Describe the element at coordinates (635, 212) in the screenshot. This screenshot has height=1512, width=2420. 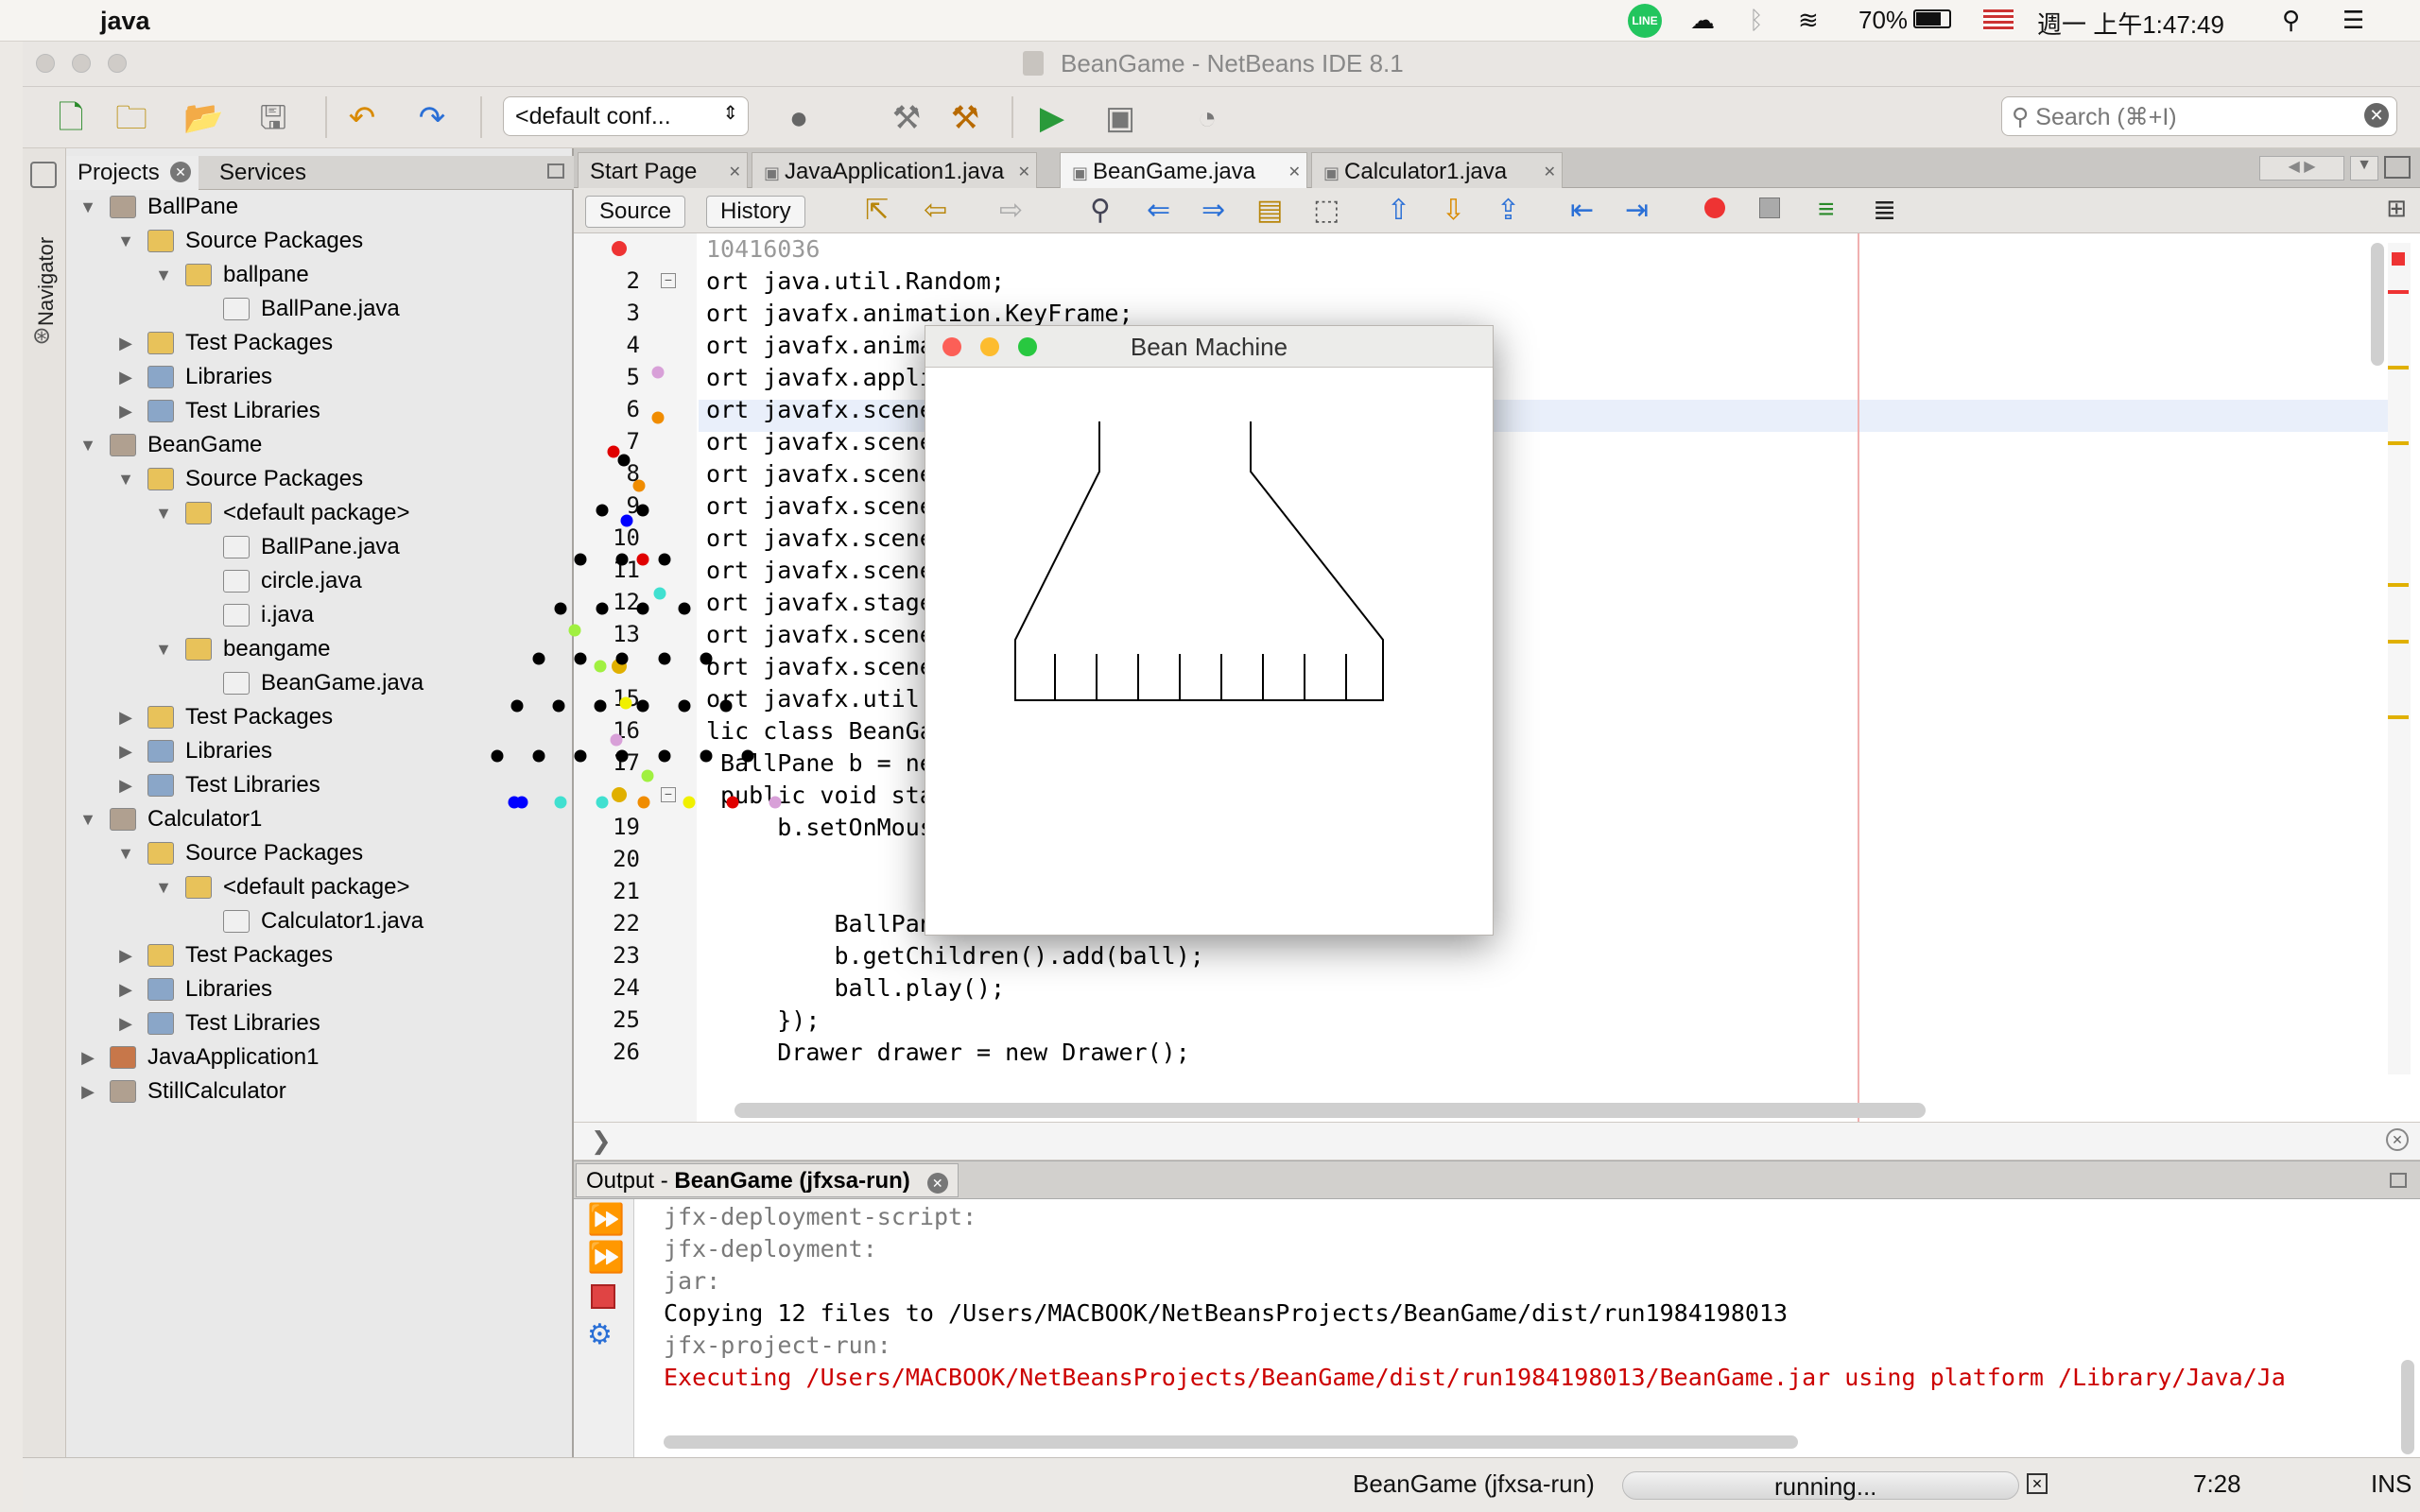
I see `source-button: Source` at that location.